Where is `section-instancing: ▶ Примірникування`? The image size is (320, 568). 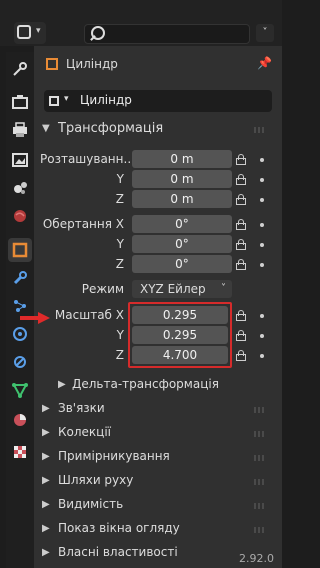
section-instancing: ▶ Примірникування is located at coordinates (159, 458).